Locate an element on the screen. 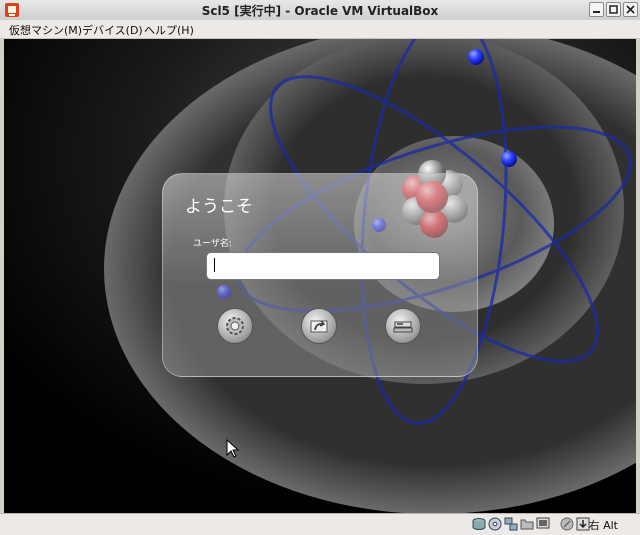 This screenshot has width=640, height=535. close-icon is located at coordinates (630, 9).